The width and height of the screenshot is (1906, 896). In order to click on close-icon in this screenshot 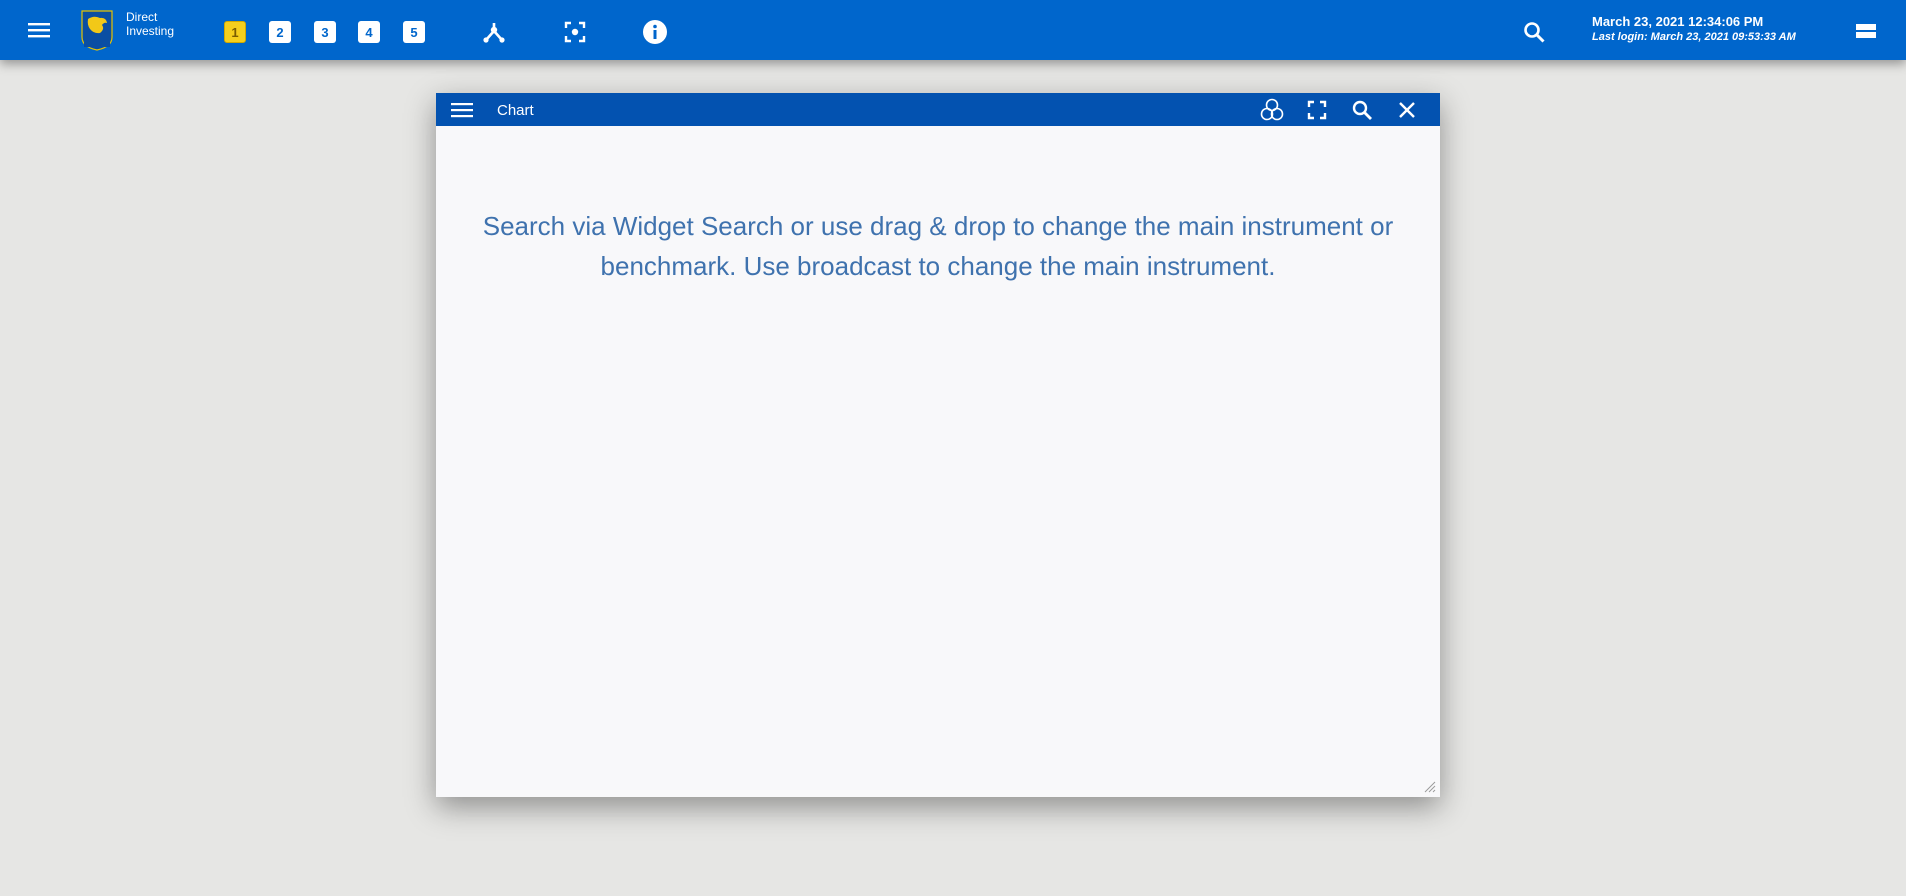, I will do `click(1407, 110)`.